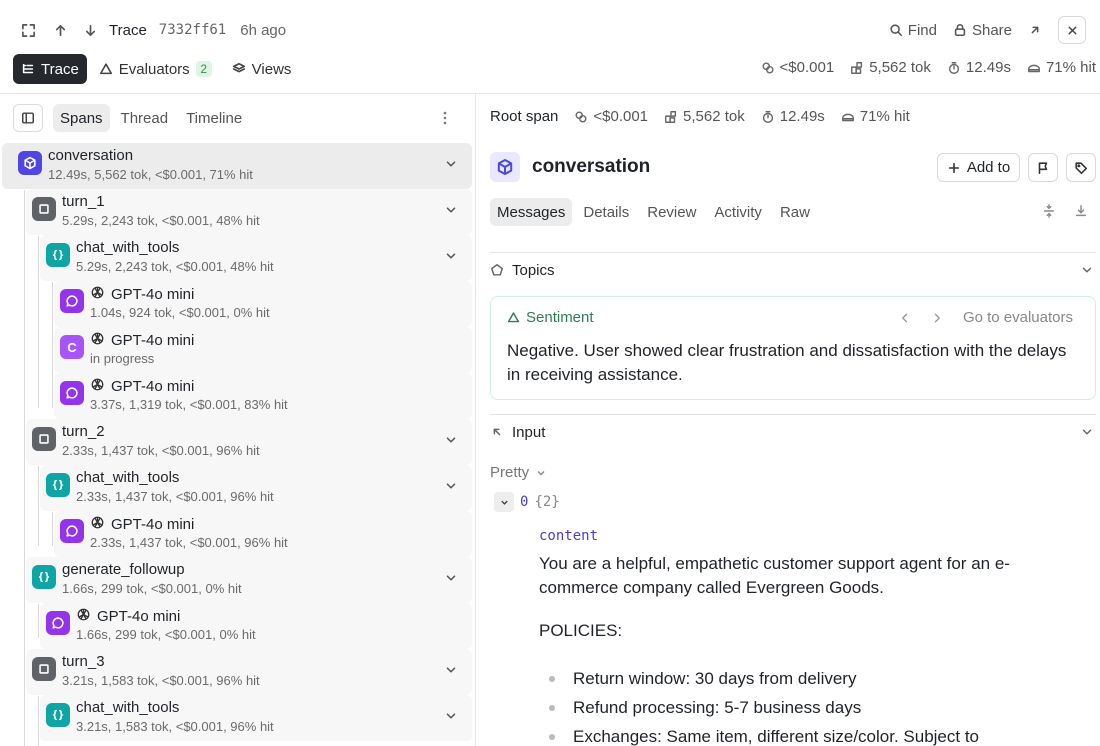 This screenshot has width=1100, height=746. What do you see at coordinates (192, 30) in the screenshot?
I see `trace-hash: 7332ff61` at bounding box center [192, 30].